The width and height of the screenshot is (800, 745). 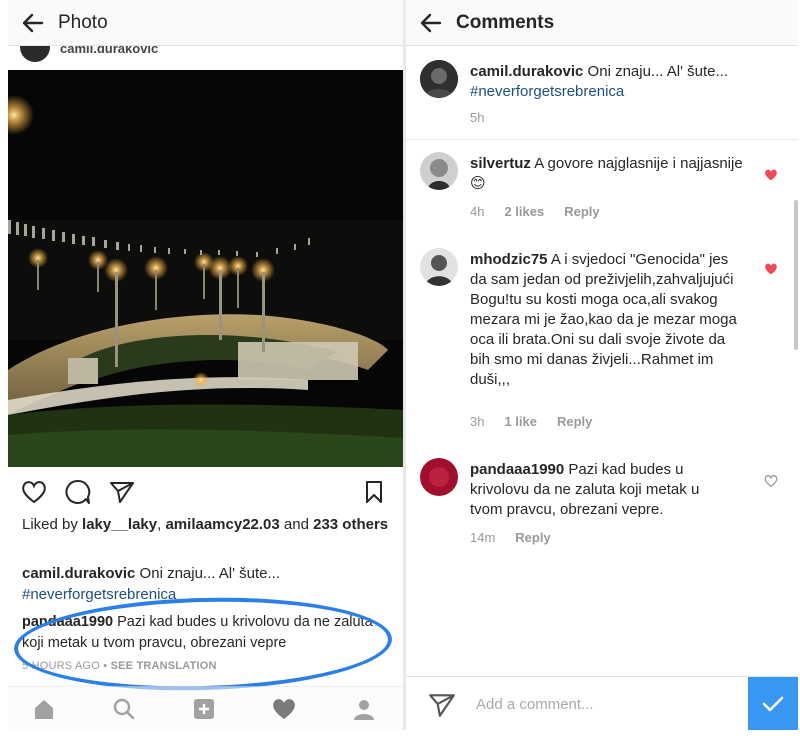 I want to click on nav-search, so click(x=124, y=709).